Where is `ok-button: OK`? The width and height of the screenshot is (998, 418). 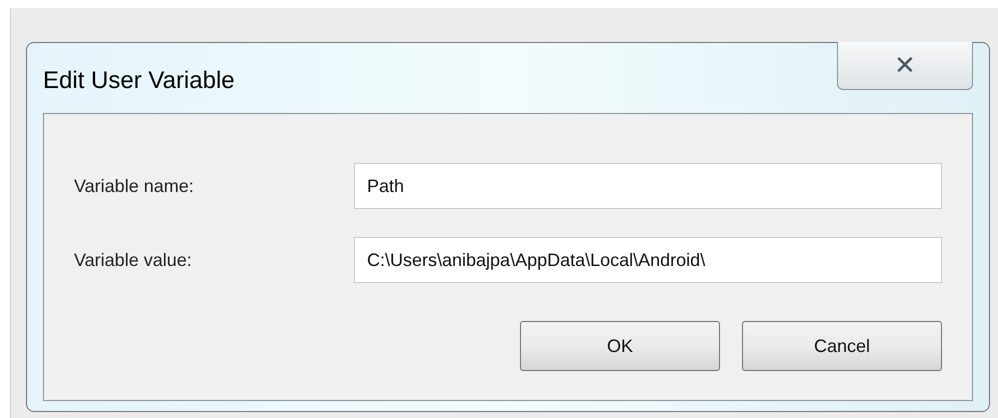 ok-button: OK is located at coordinates (620, 346).